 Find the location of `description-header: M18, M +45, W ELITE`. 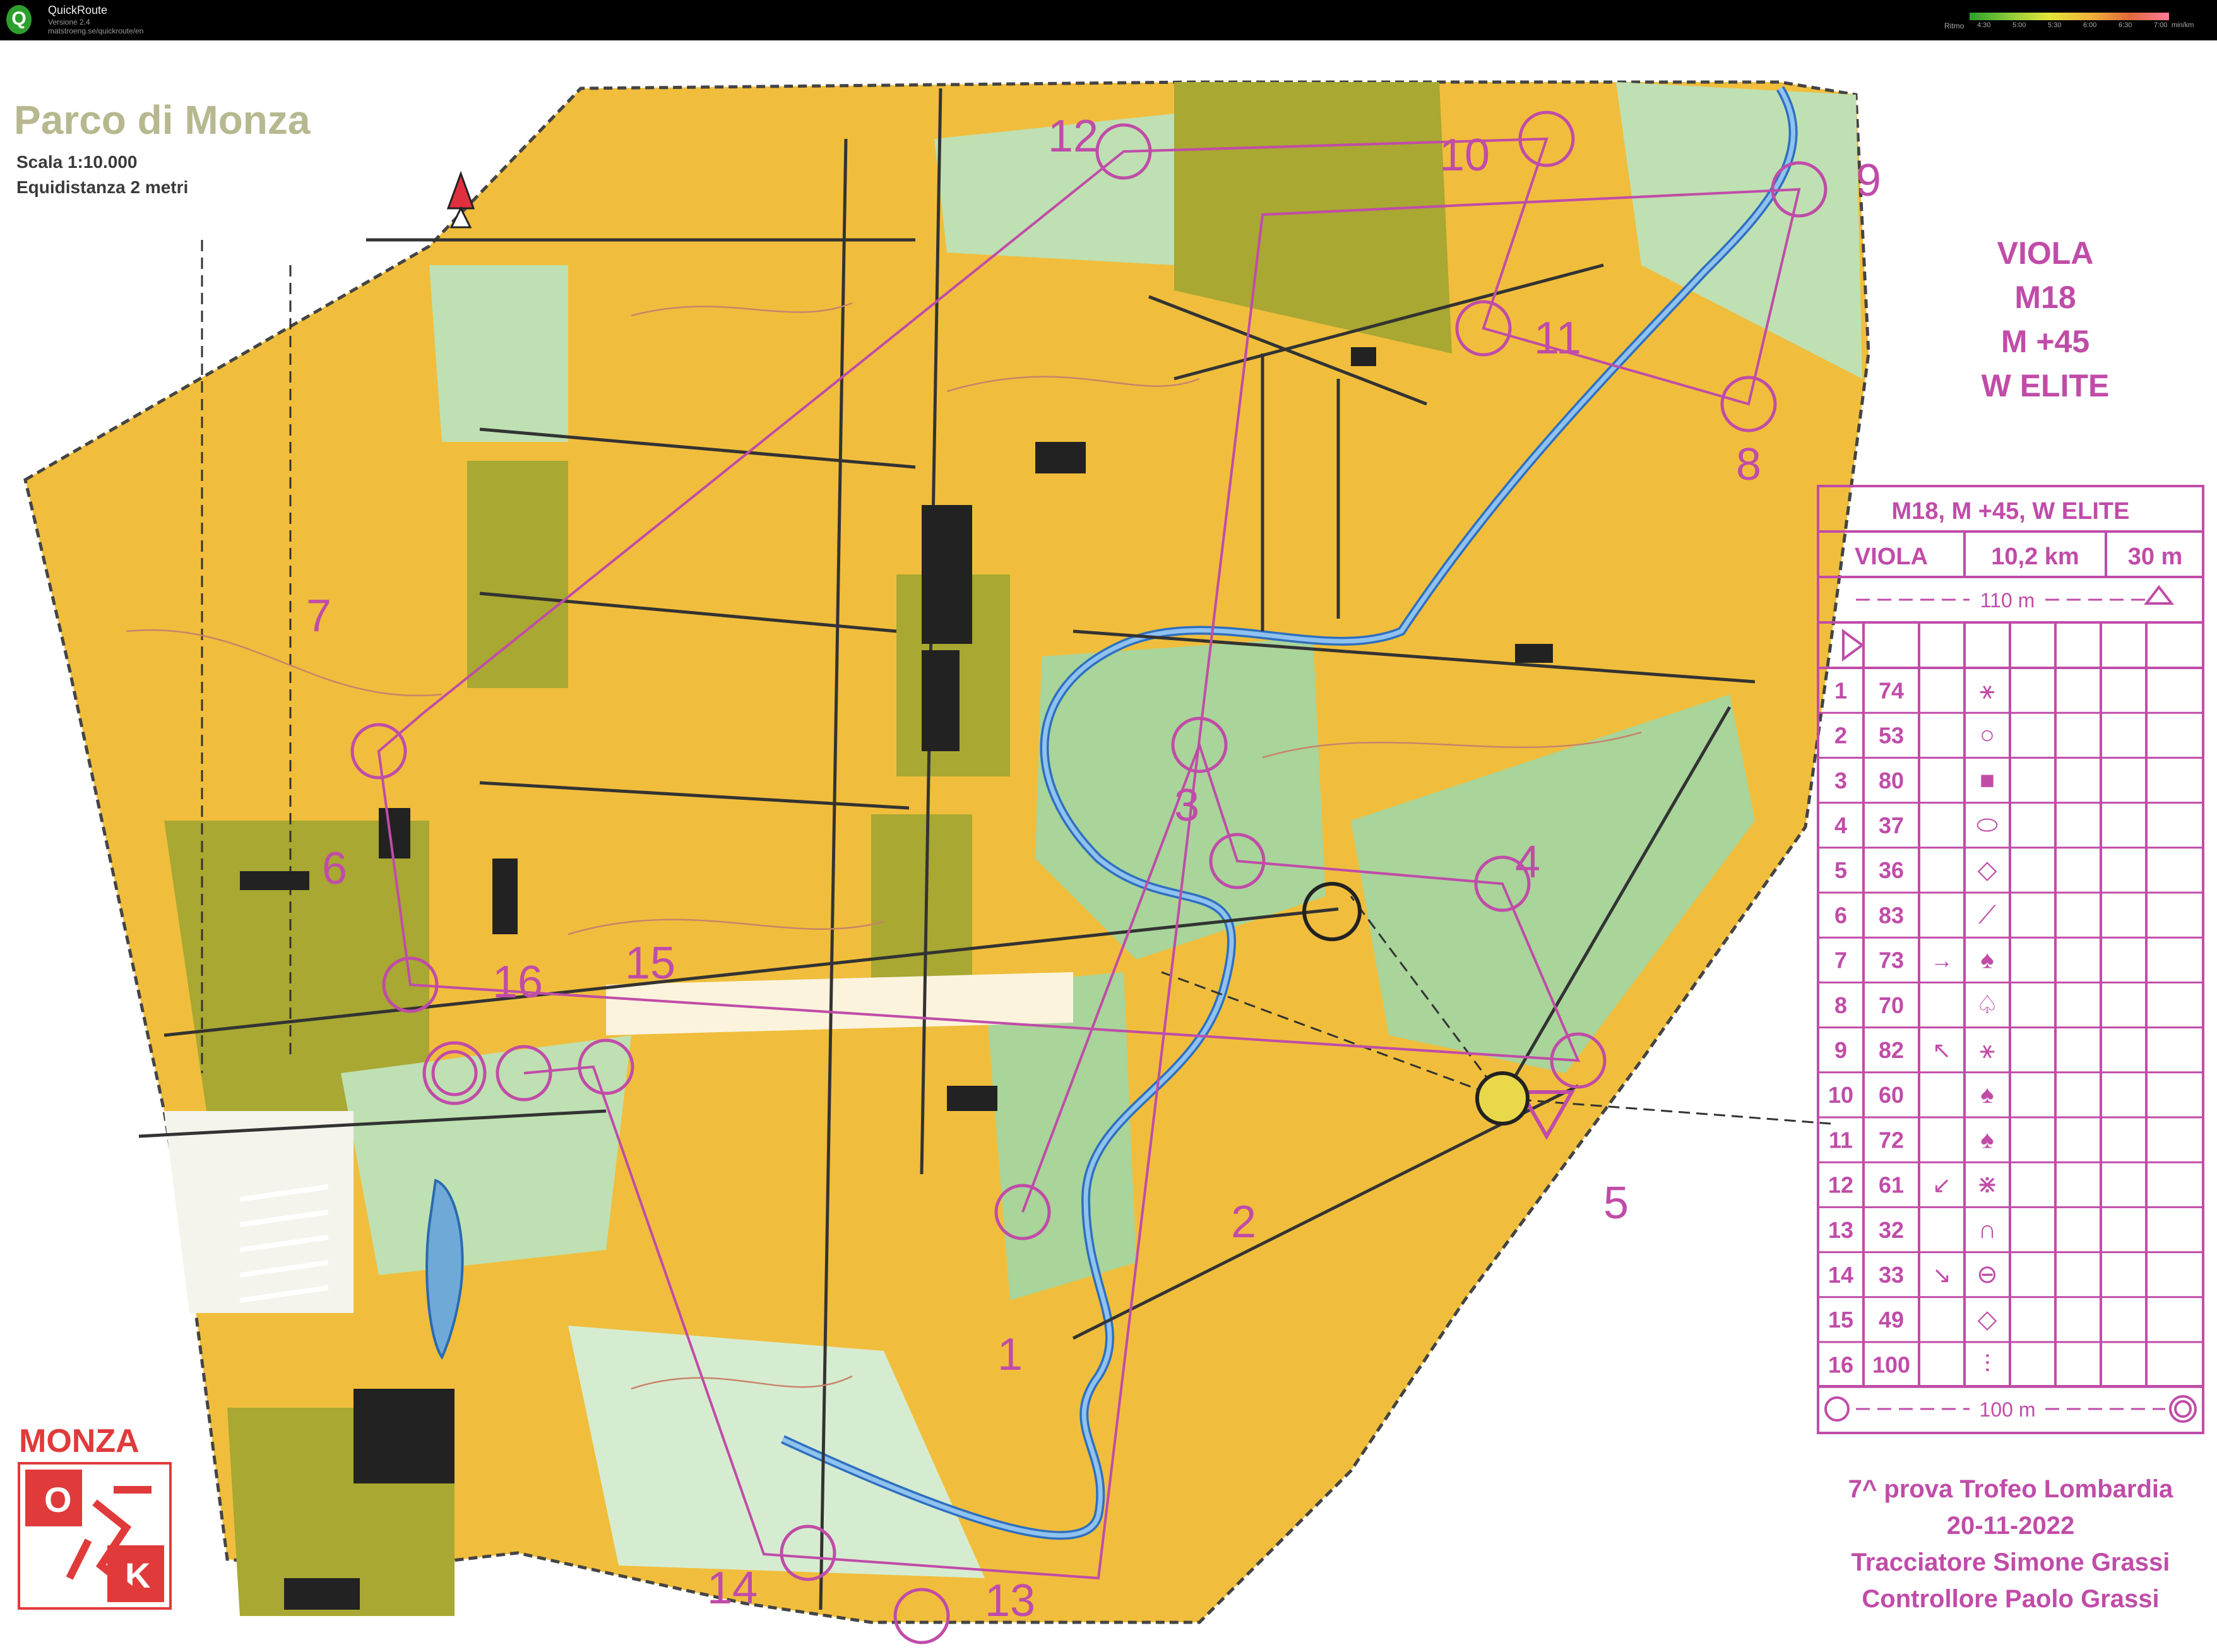

description-header: M18, M +45, W ELITE is located at coordinates (2011, 512).